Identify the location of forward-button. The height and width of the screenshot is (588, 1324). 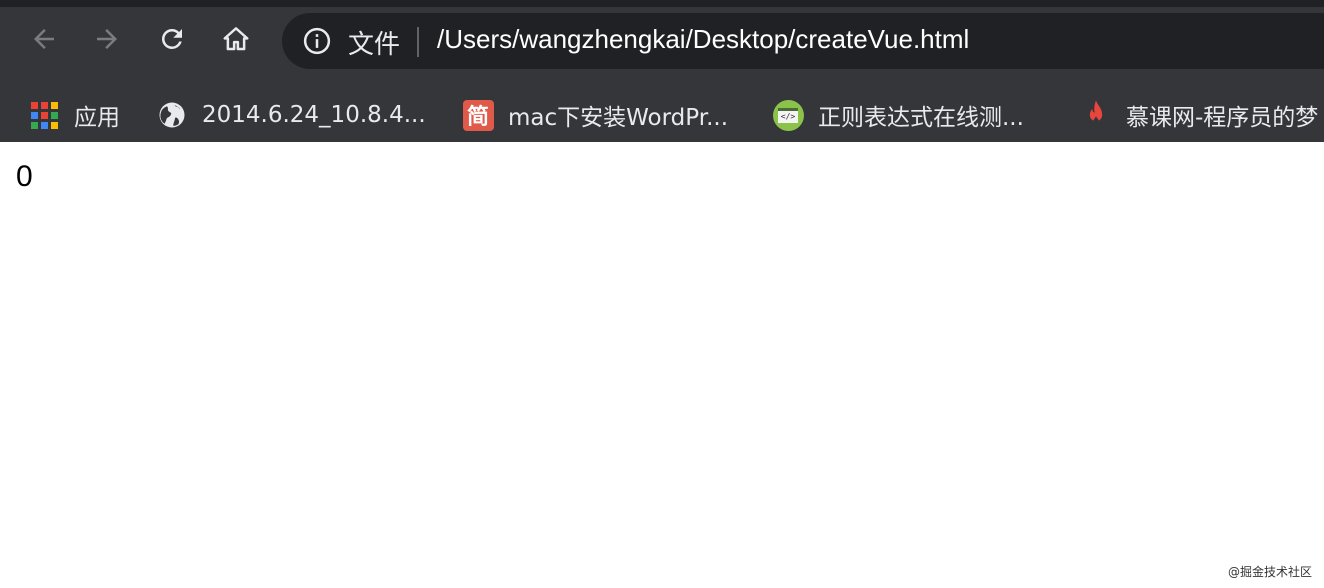
(107, 39).